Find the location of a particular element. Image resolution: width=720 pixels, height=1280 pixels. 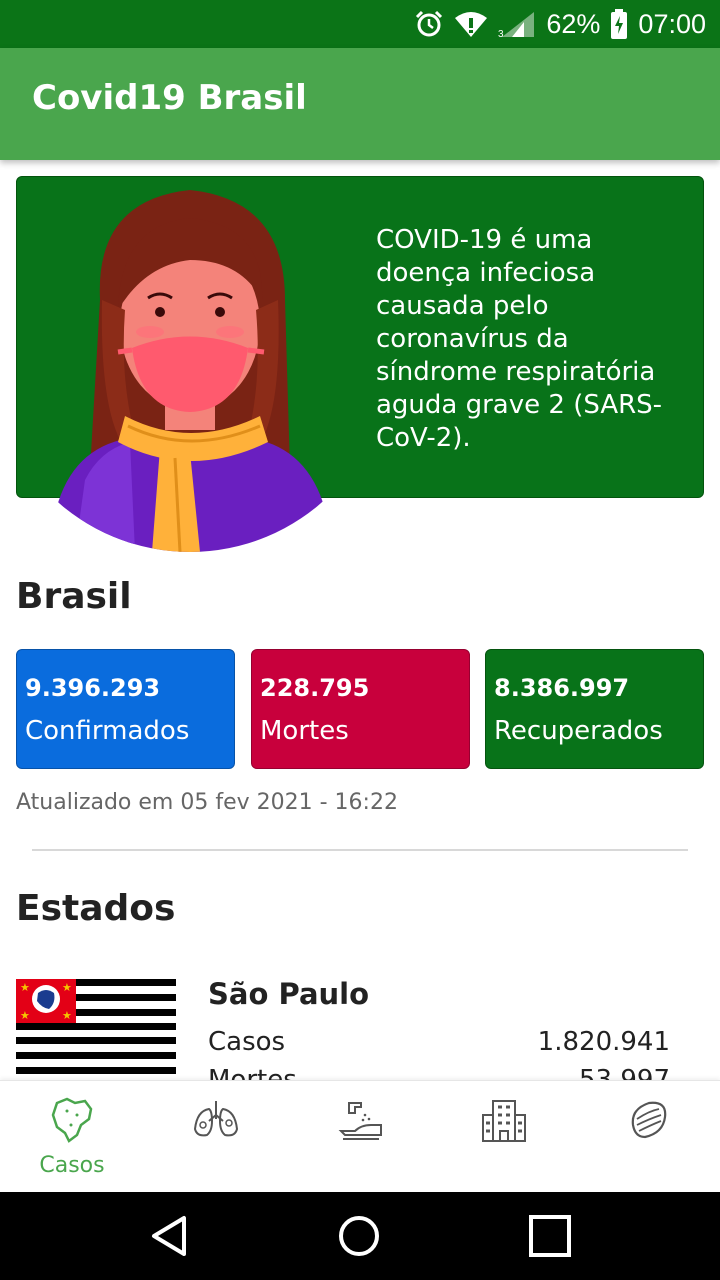

recents-icon is located at coordinates (550, 1236).